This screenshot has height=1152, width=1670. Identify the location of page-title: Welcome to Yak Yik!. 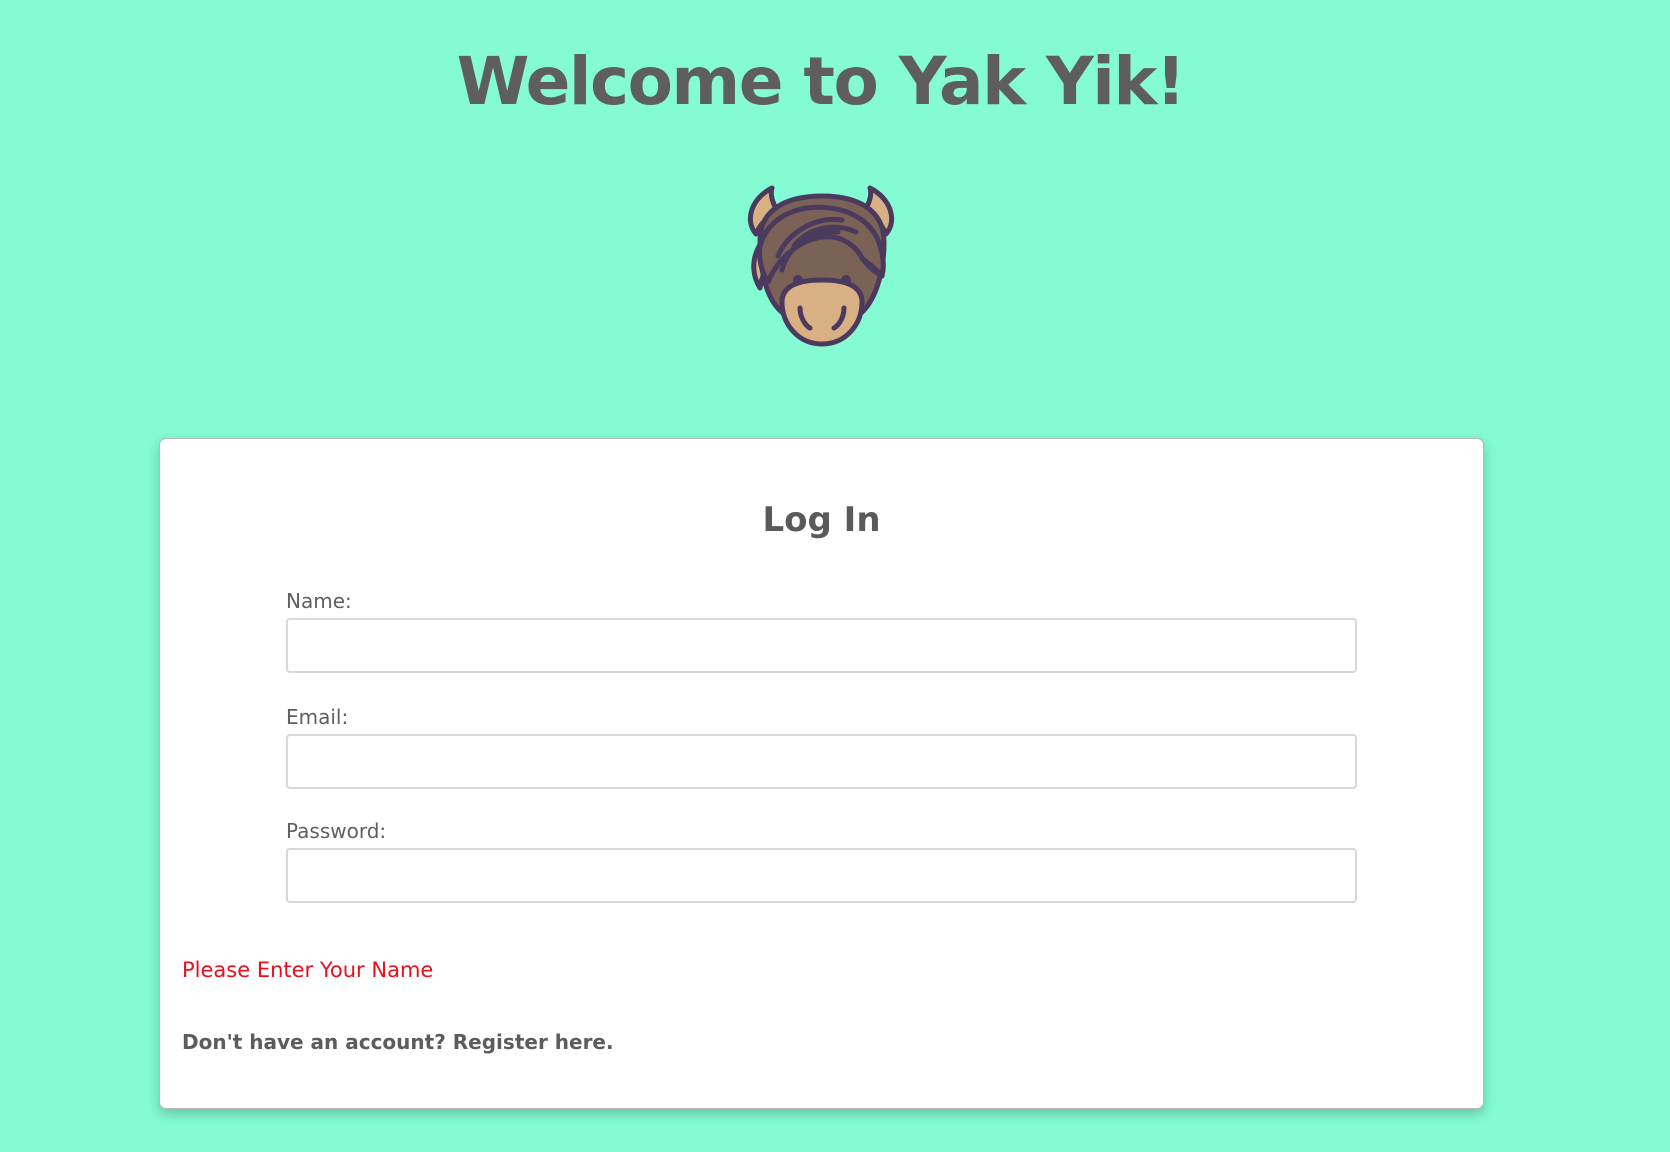
(821, 81).